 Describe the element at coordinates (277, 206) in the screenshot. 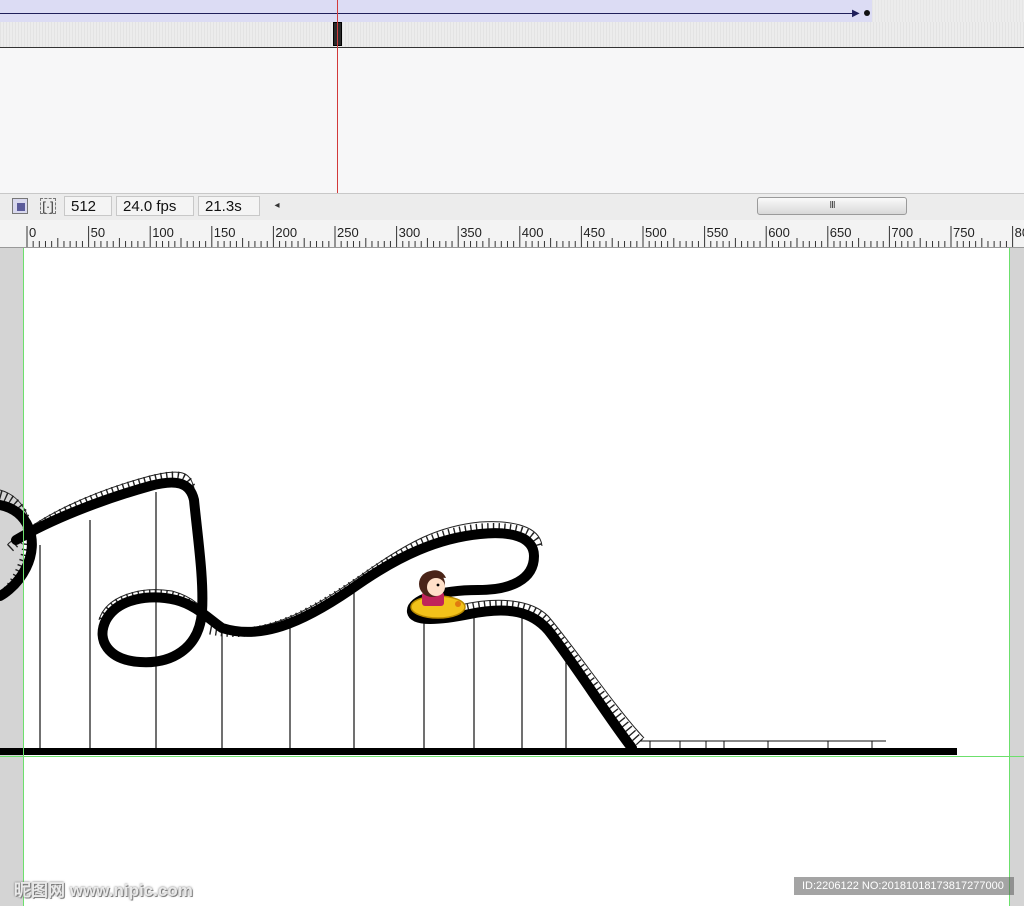

I see `scroll-left-arrow-icon: ◂` at that location.